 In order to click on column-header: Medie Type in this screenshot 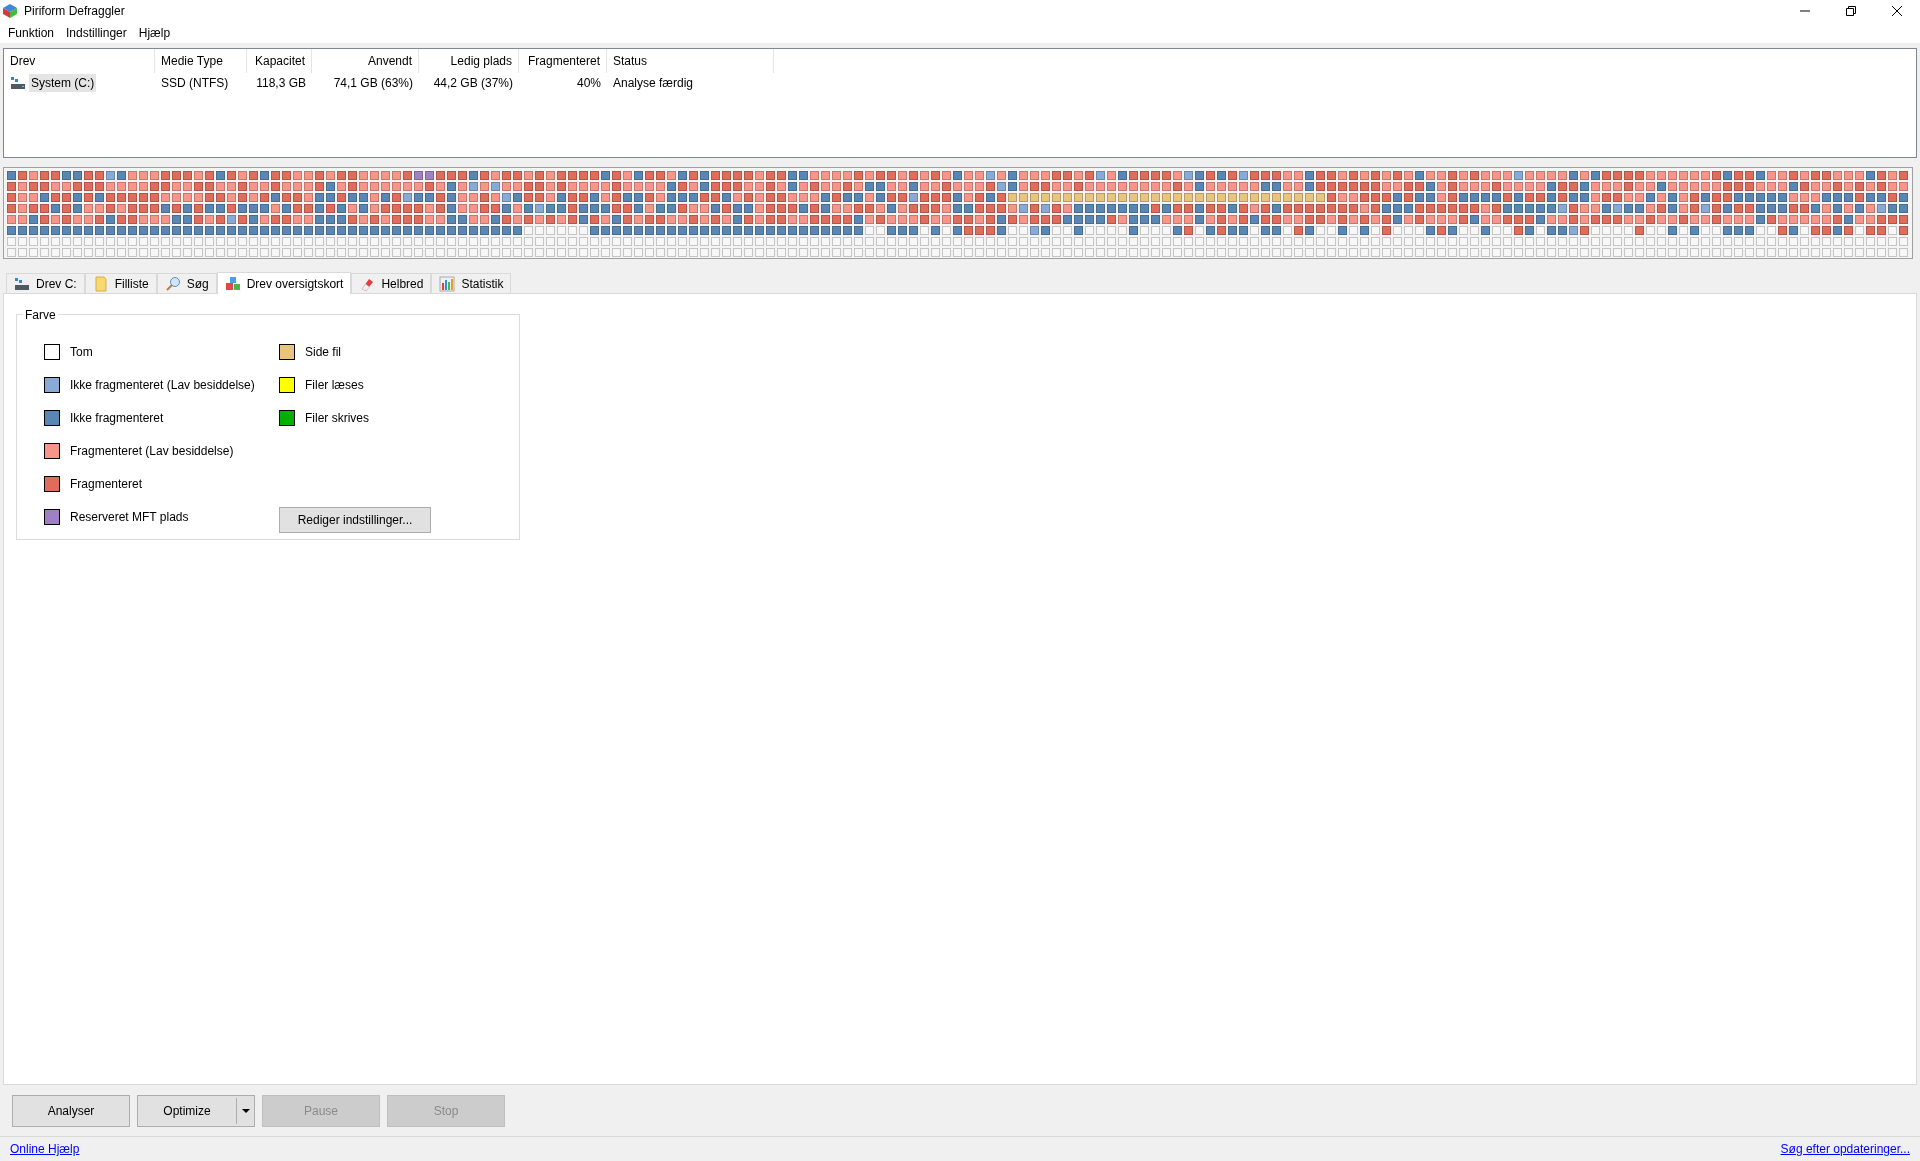, I will do `click(201, 61)`.